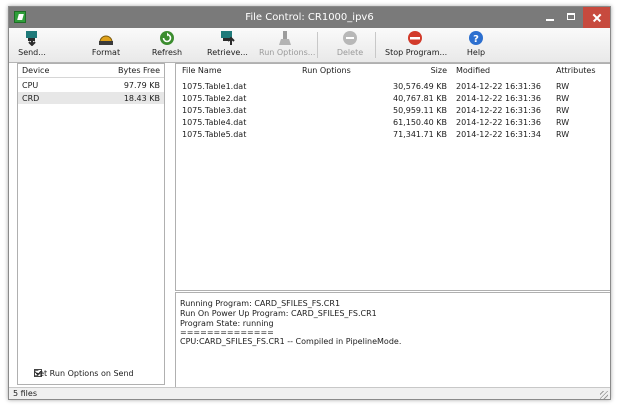 This screenshot has width=630, height=409. I want to click on minimize-button, so click(550, 17).